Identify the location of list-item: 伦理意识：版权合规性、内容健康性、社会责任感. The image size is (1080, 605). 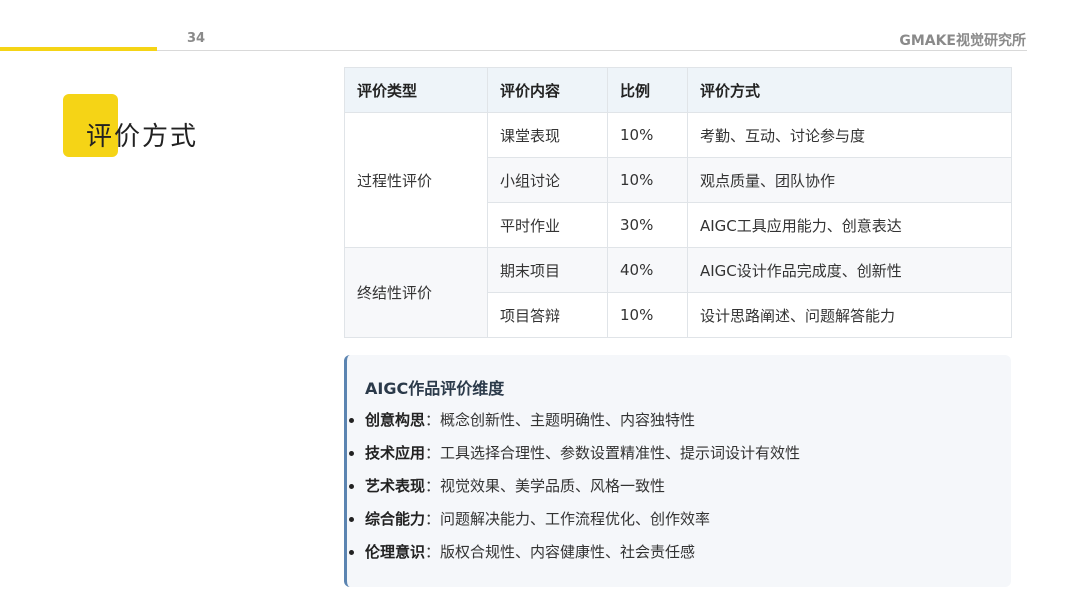
(573, 555).